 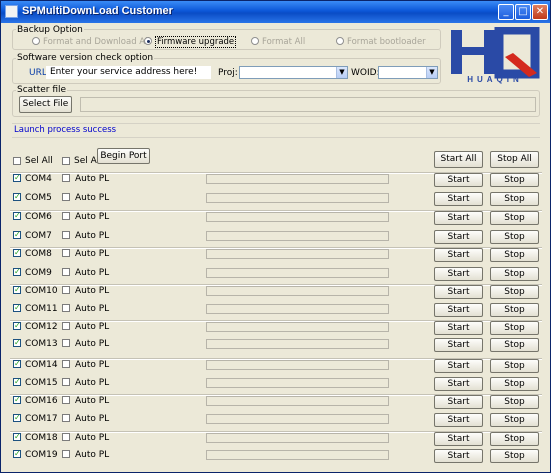 What do you see at coordinates (41, 344) in the screenshot?
I see `port-label: COM13` at bounding box center [41, 344].